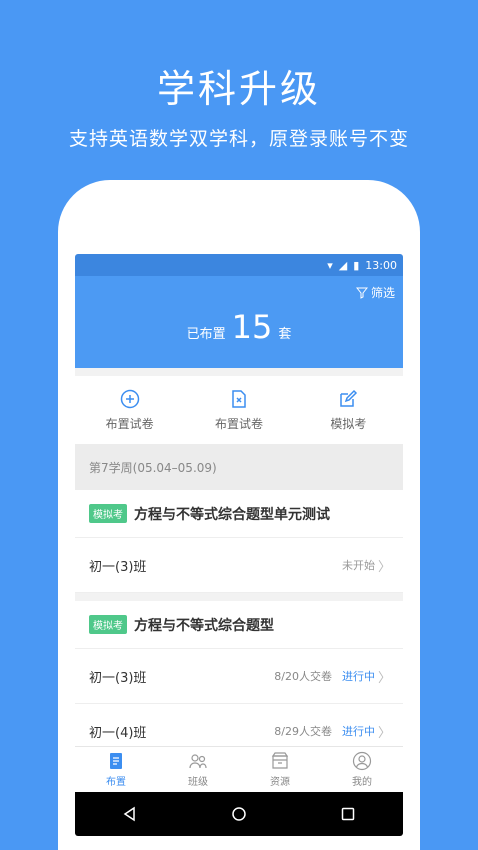 This screenshot has width=478, height=850. I want to click on assigned-summary: 已布置 15 套, so click(239, 327).